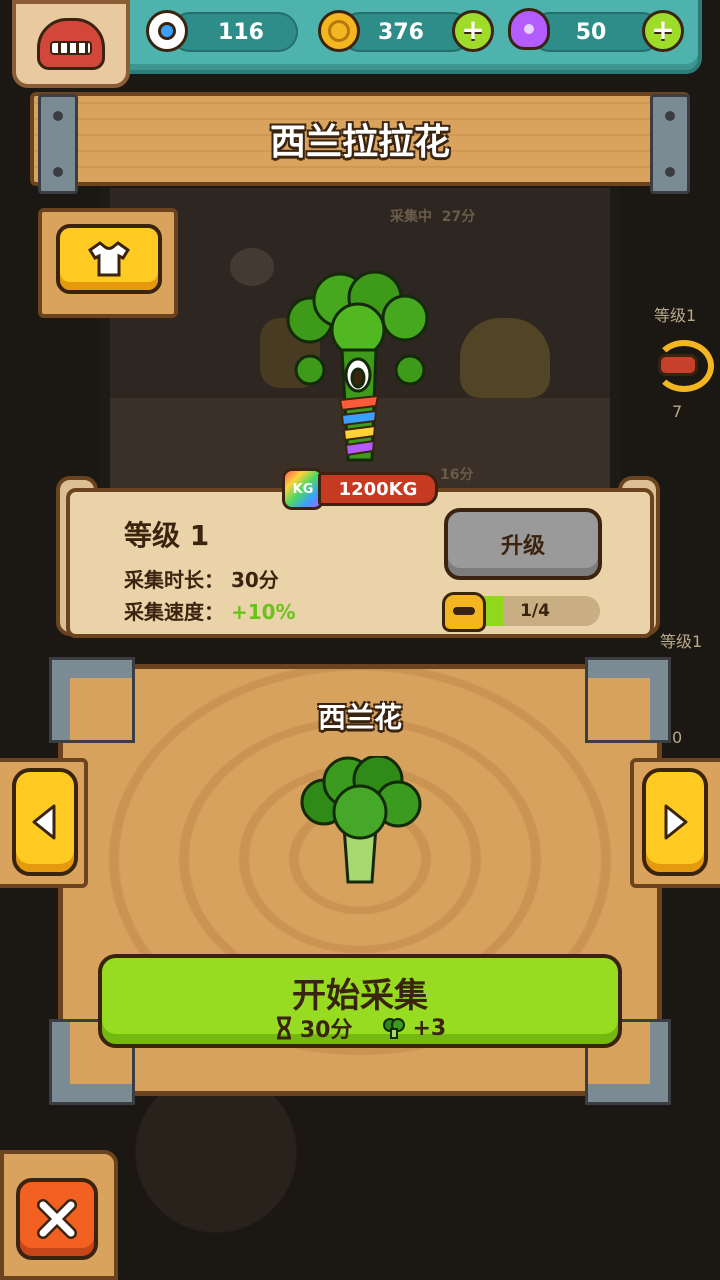 This screenshot has height=1280, width=720. Describe the element at coordinates (58, 144) in the screenshot. I see `metal-bracket-left` at that location.